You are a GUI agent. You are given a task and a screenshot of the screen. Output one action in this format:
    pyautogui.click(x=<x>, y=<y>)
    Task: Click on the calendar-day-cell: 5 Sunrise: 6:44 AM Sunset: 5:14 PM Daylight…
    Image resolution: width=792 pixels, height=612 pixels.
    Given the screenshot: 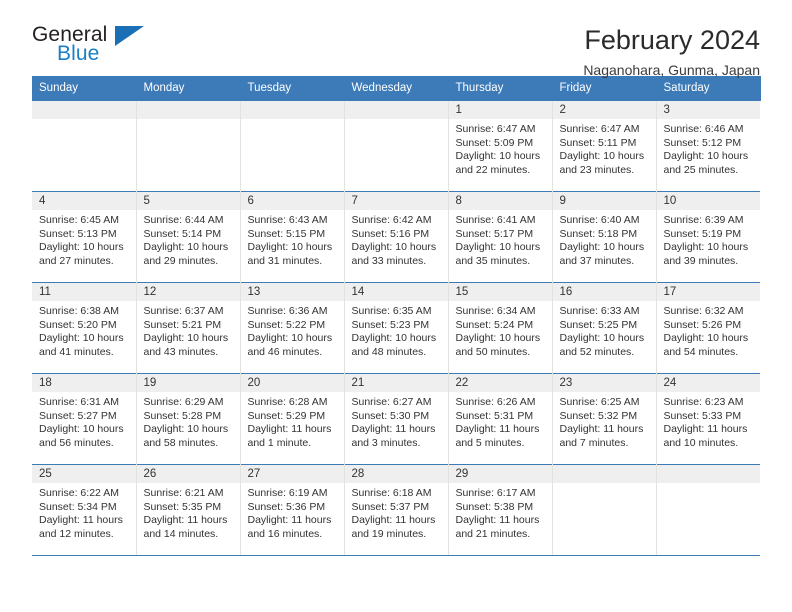 What is the action you would take?
    pyautogui.click(x=188, y=237)
    